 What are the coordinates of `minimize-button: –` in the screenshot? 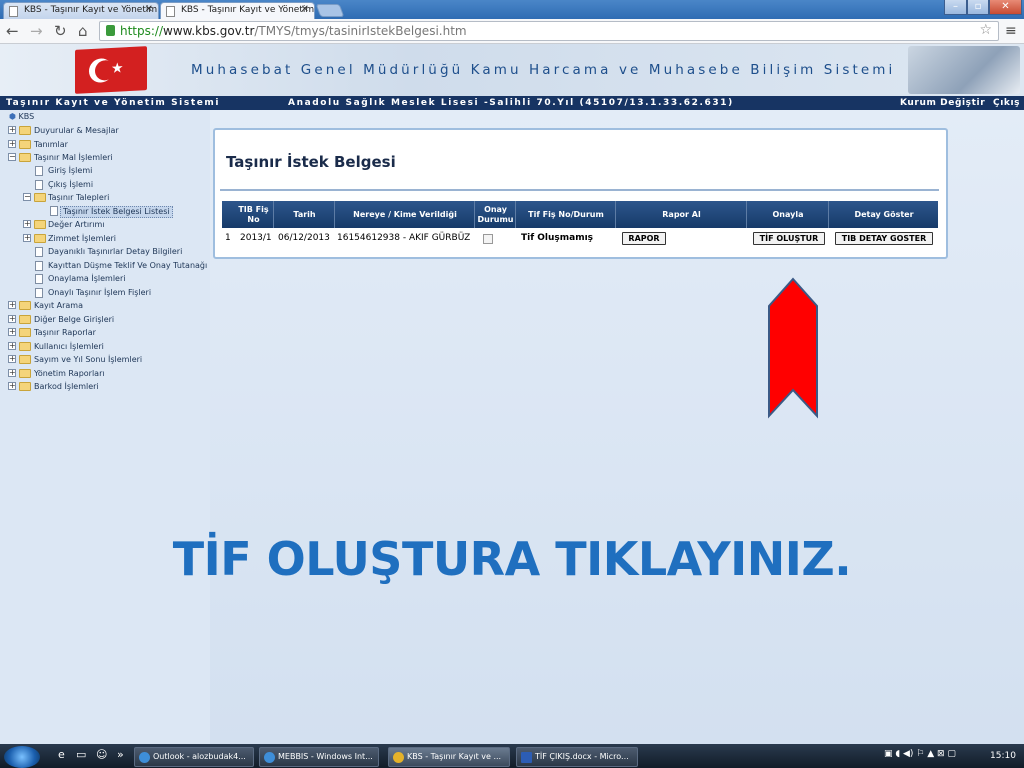 It's located at (955, 7).